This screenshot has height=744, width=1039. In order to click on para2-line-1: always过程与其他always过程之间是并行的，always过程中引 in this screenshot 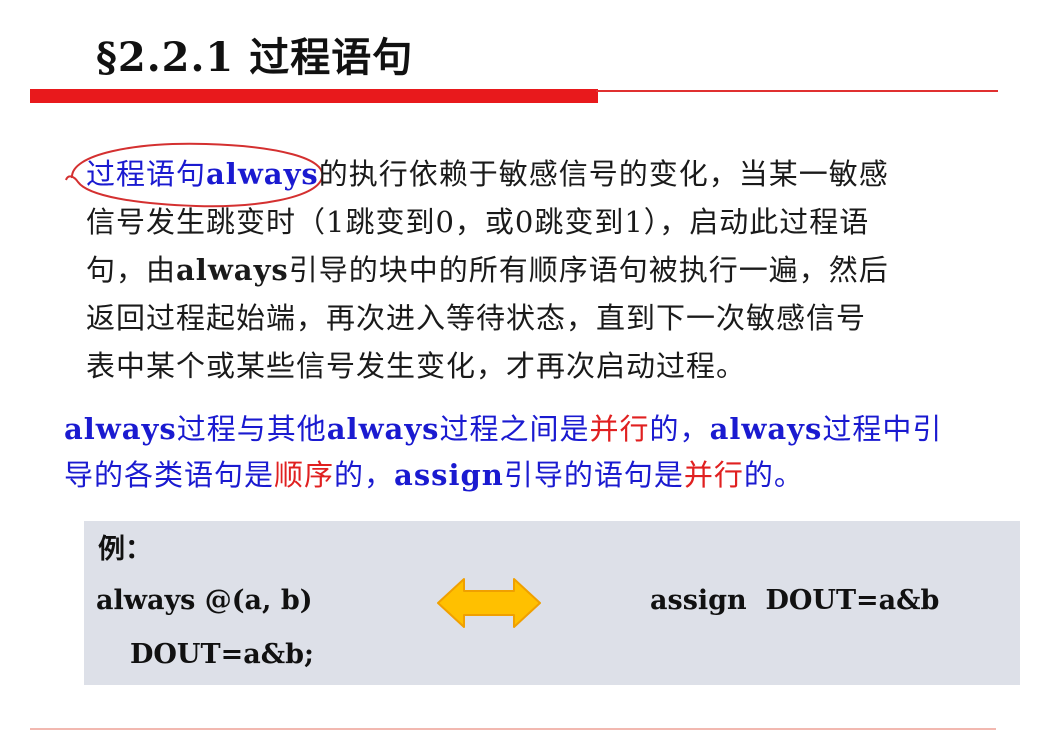, I will do `click(524, 429)`.